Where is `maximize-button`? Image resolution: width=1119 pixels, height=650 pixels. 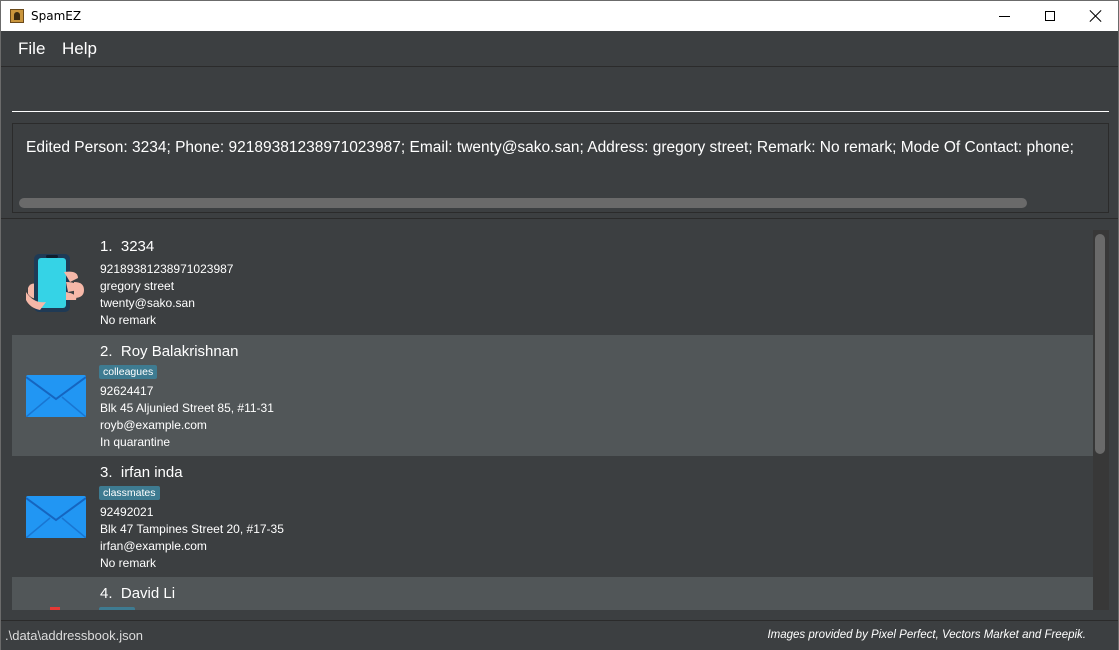
maximize-button is located at coordinates (1050, 16).